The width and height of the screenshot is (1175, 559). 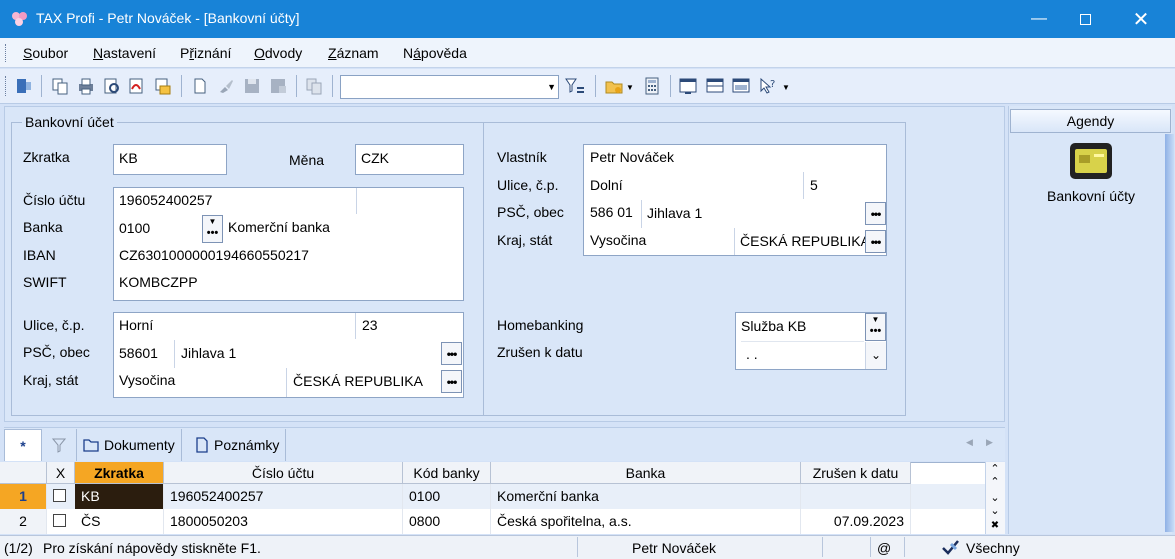 What do you see at coordinates (170, 159) in the screenshot?
I see `zkratka-input: KB` at bounding box center [170, 159].